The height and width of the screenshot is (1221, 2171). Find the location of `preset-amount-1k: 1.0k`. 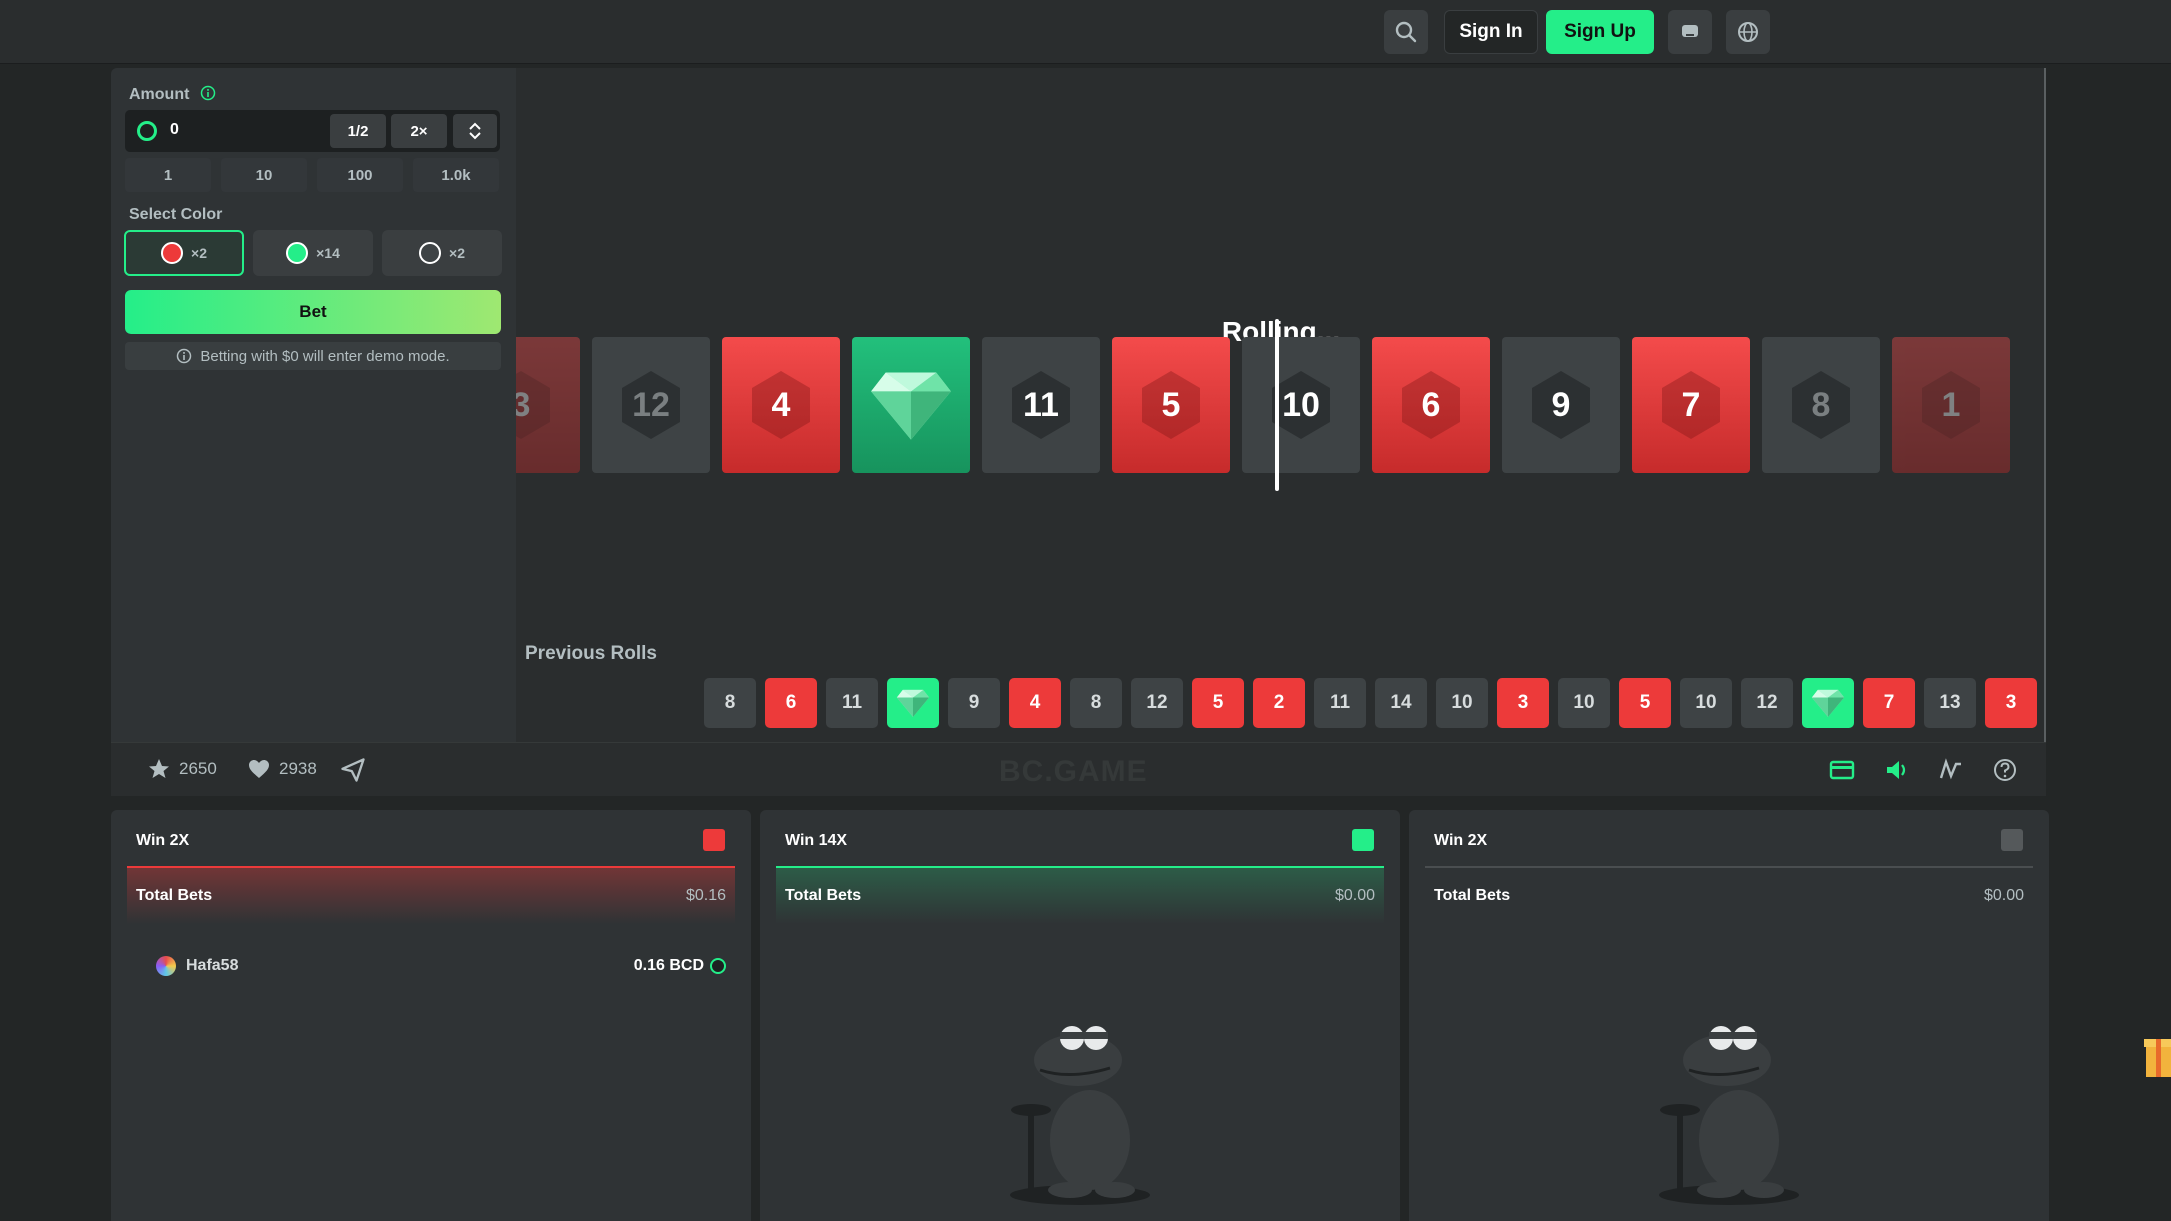

preset-amount-1k: 1.0k is located at coordinates (456, 175).